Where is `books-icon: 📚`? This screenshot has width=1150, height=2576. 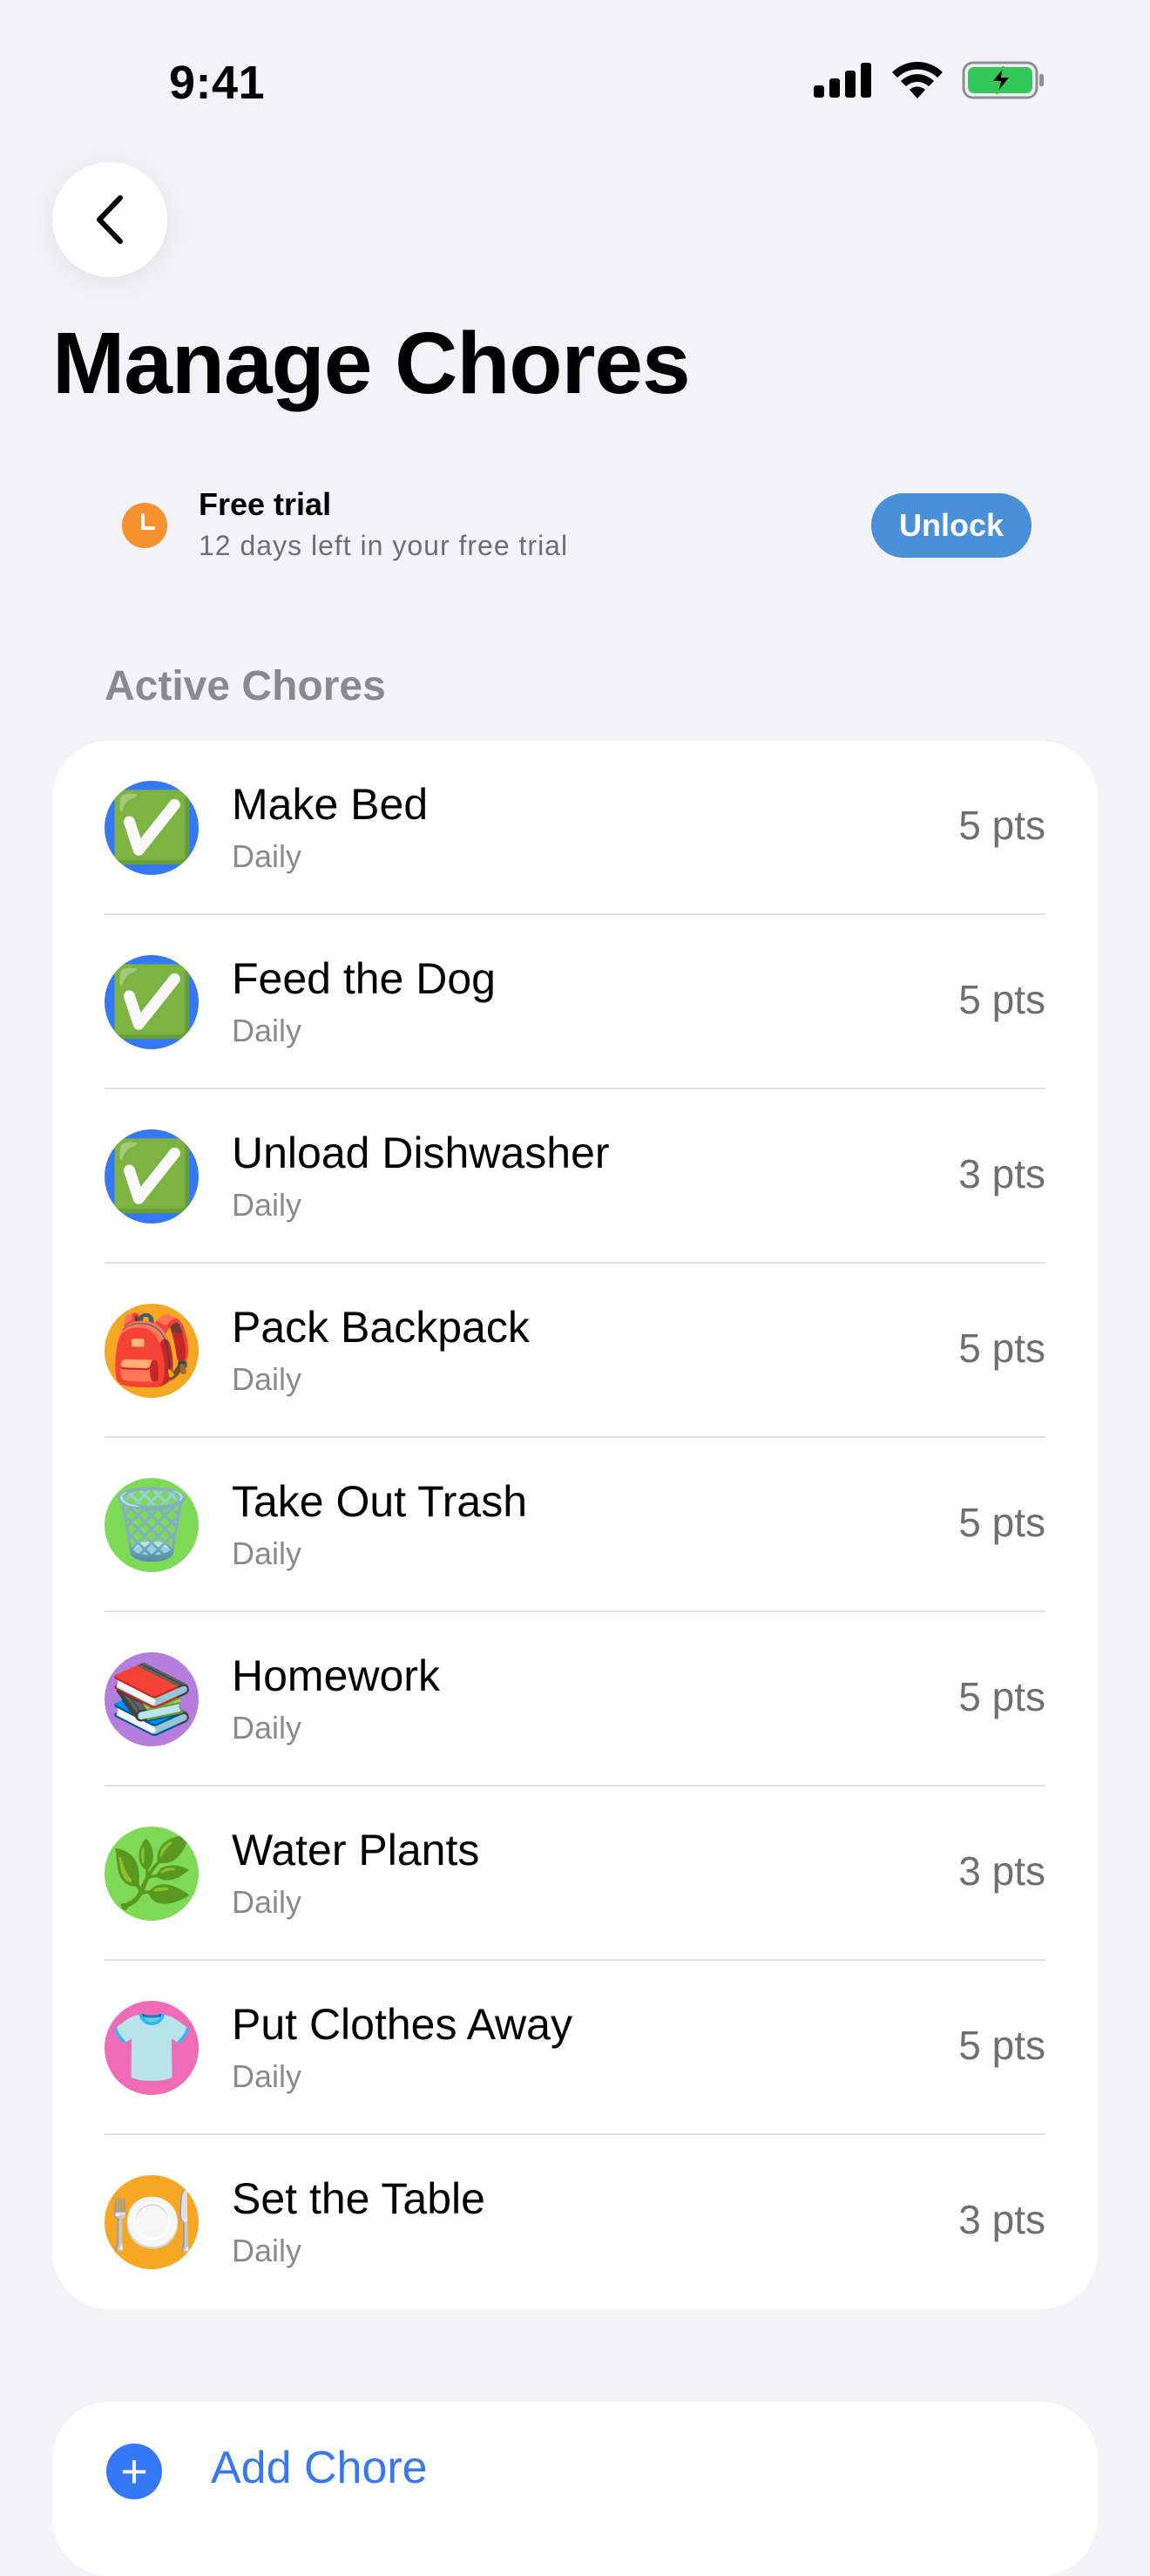 books-icon: 📚 is located at coordinates (152, 1699).